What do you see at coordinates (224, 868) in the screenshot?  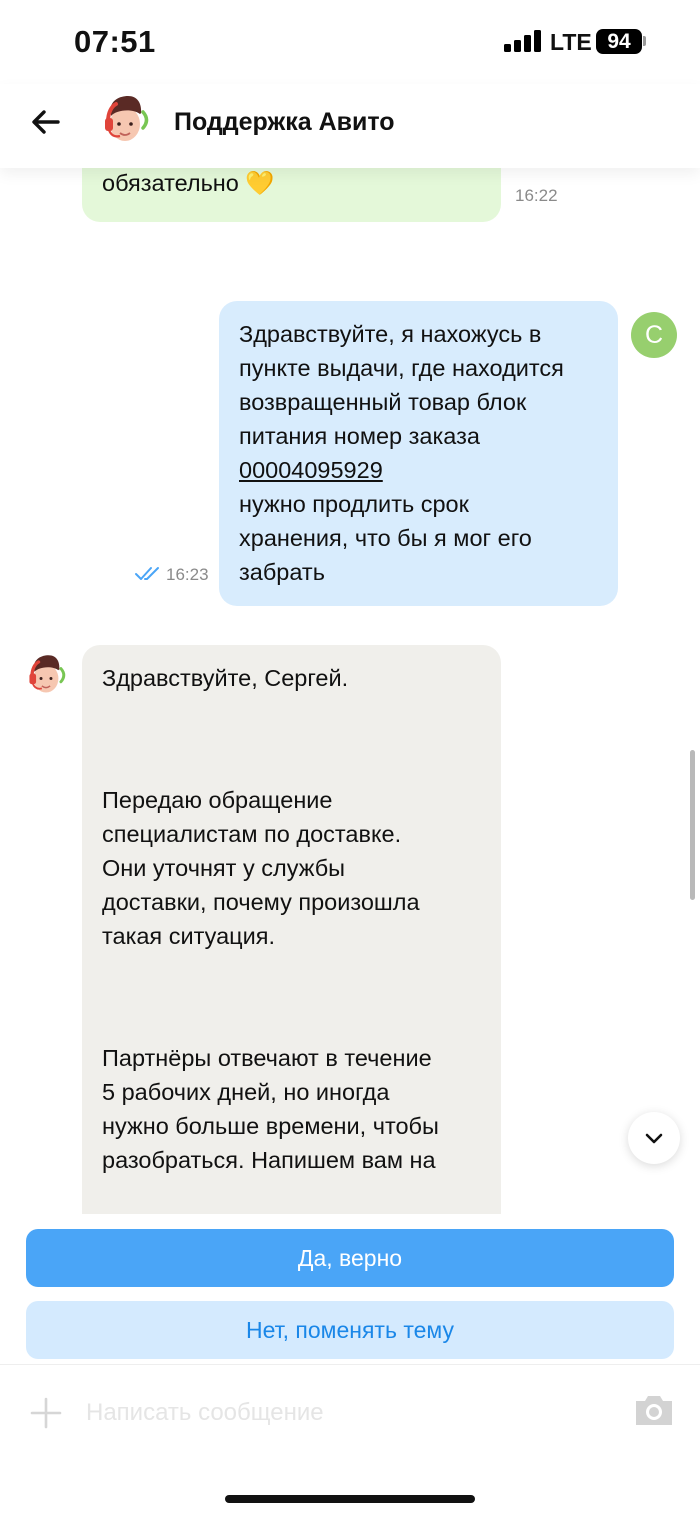 I see `message-line: Они уточнят у службы` at bounding box center [224, 868].